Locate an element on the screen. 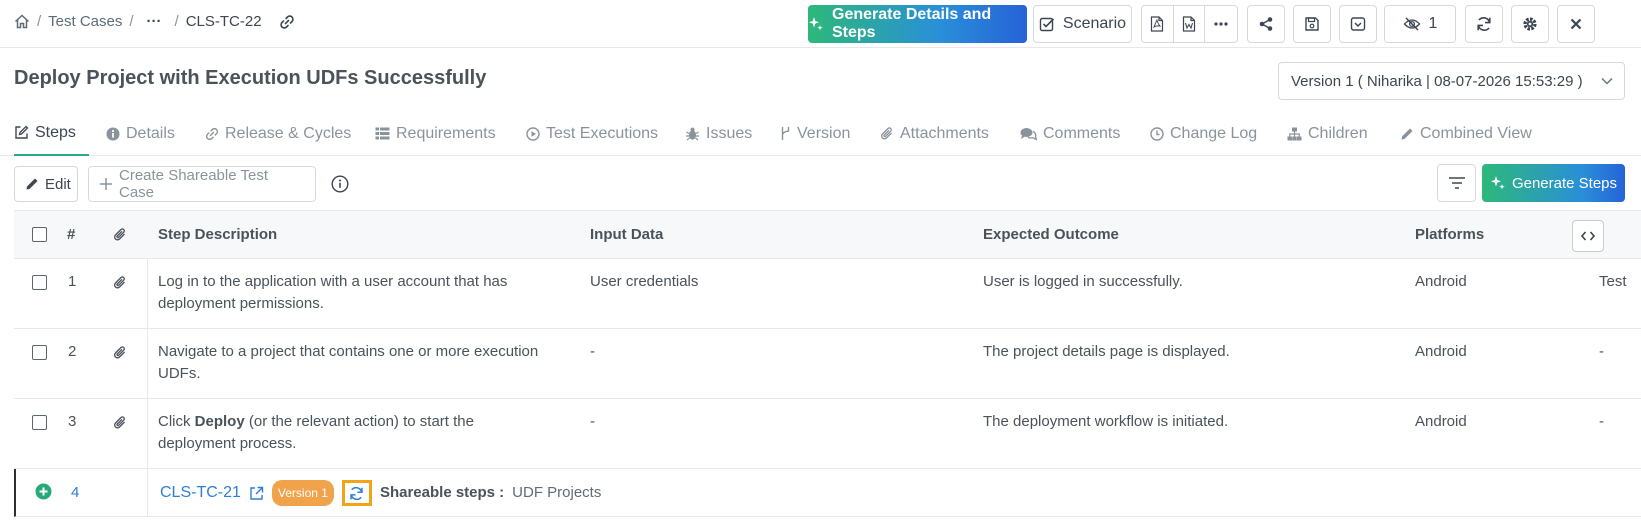  tab-details: Details is located at coordinates (140, 133).